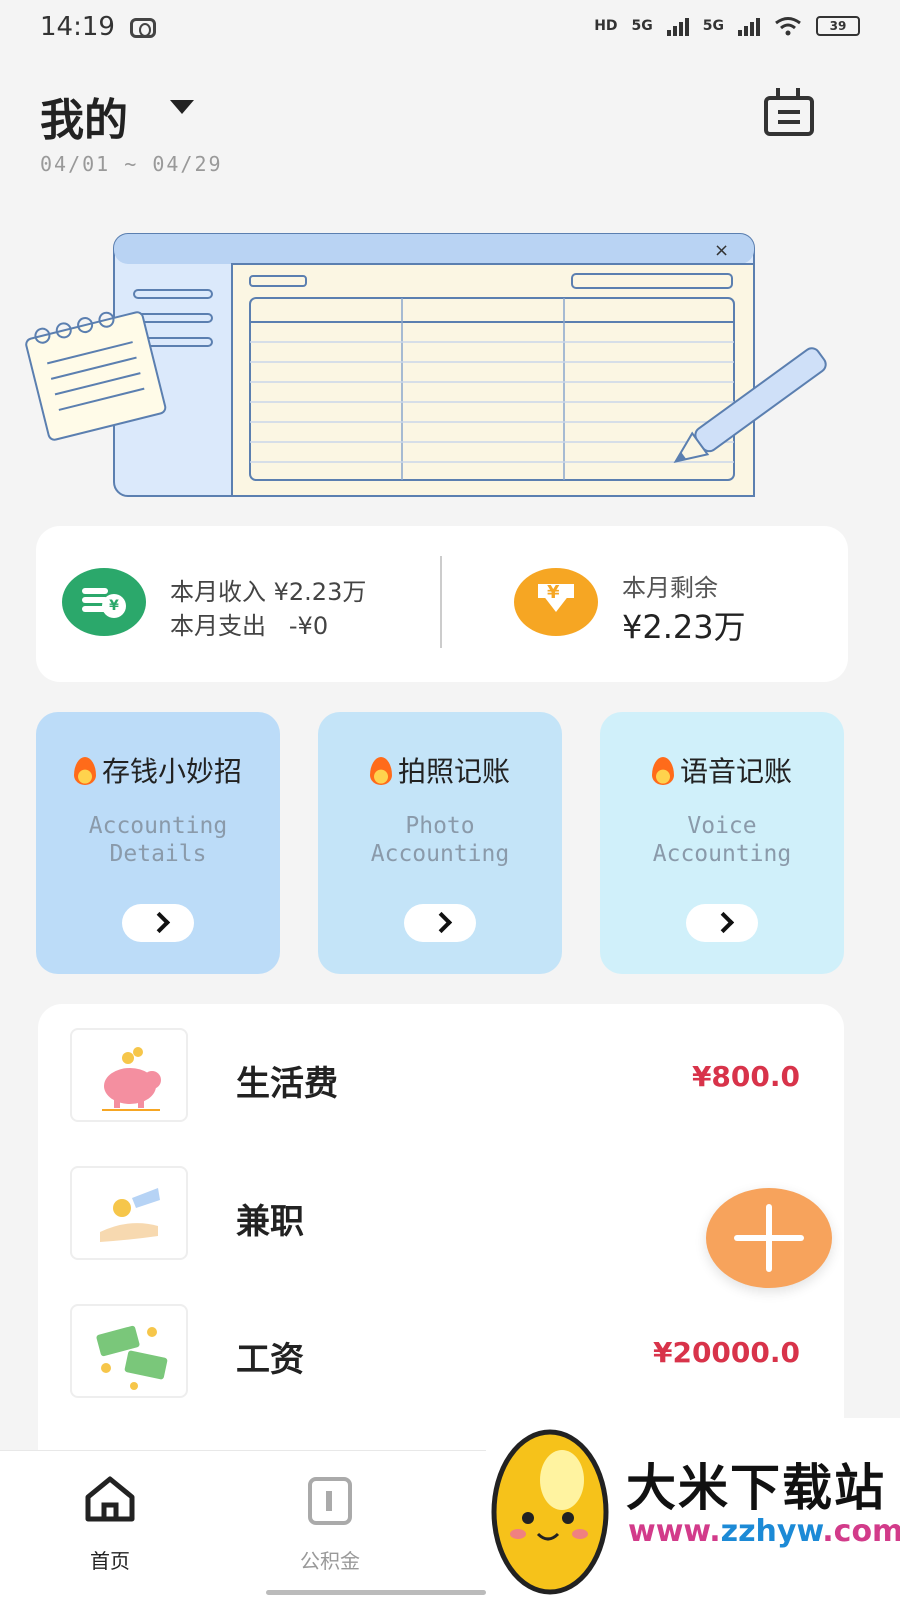  Describe the element at coordinates (330, 1501) in the screenshot. I see `fund-icon` at that location.